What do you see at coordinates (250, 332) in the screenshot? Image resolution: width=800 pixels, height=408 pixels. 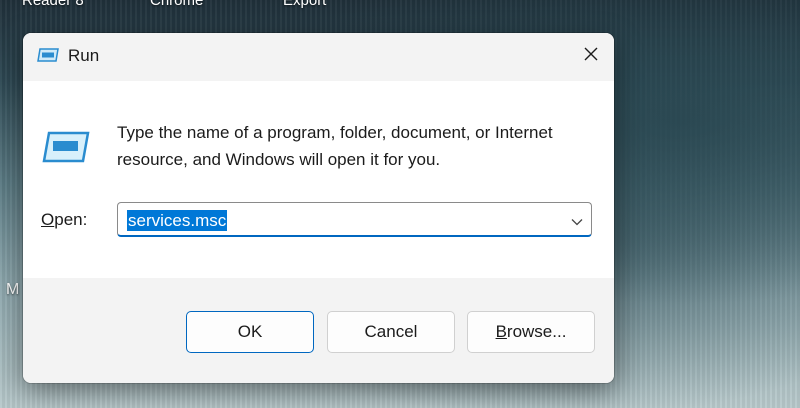 I see `ok-button: OK` at bounding box center [250, 332].